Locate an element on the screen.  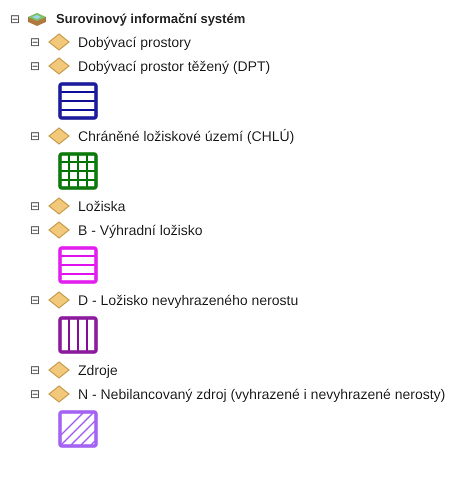
layer-label: Zdroje is located at coordinates (98, 370).